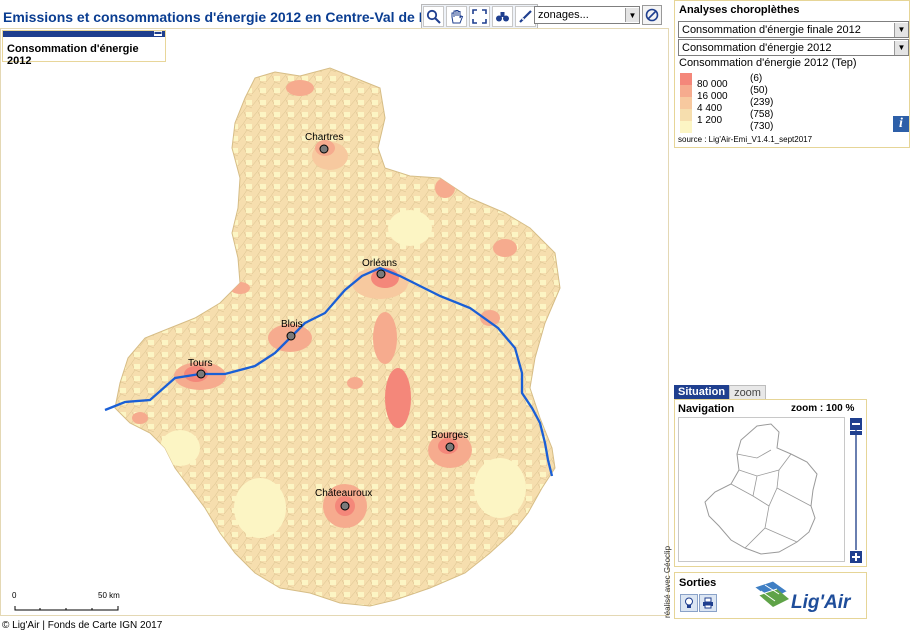 This screenshot has height=635, width=911. What do you see at coordinates (73, 55) in the screenshot?
I see `layer-box-label: Consommation d'énergie 2012` at bounding box center [73, 55].